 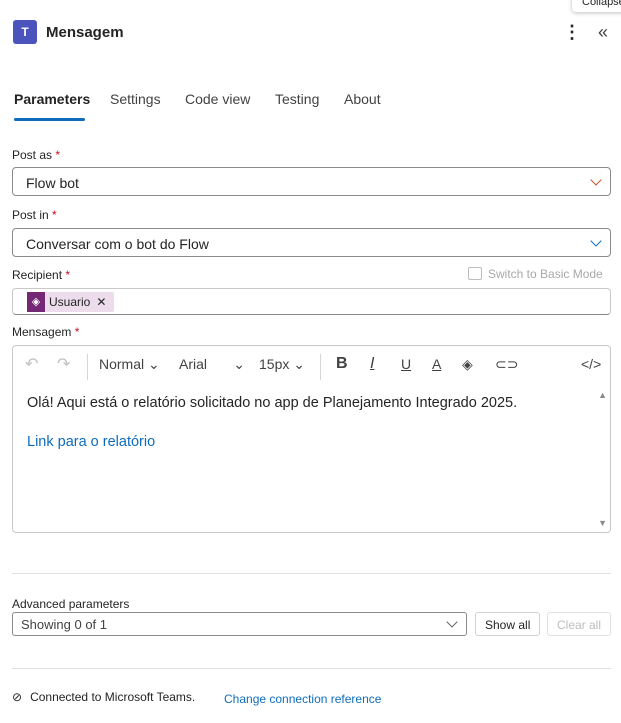 What do you see at coordinates (217, 99) in the screenshot?
I see `tab-code-view: Code view` at bounding box center [217, 99].